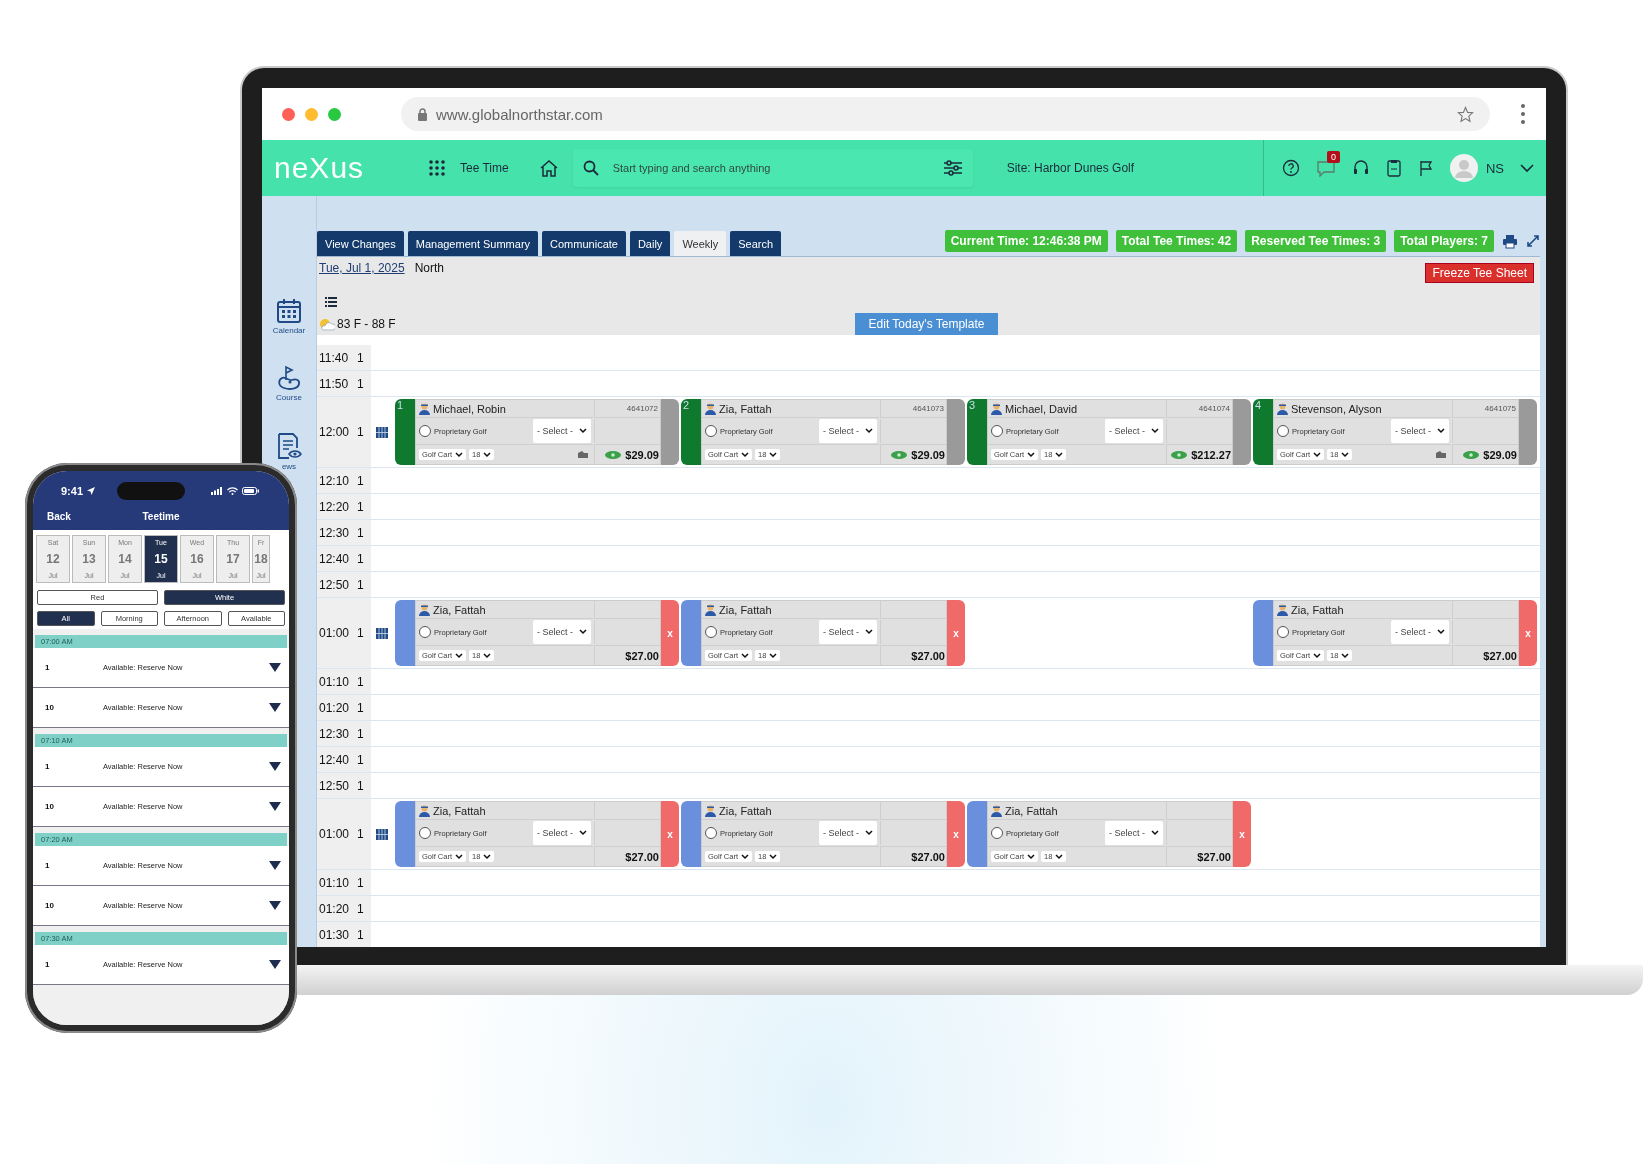 This screenshot has height=1164, width=1650. Describe the element at coordinates (311, 114) in the screenshot. I see `minimize-dot` at that location.